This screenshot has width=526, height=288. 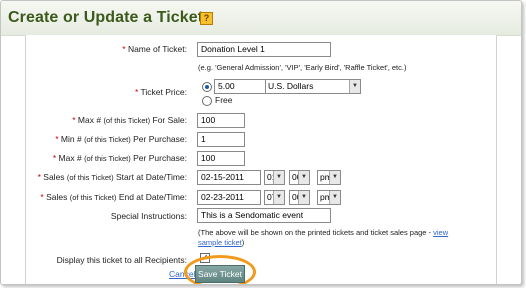 I want to click on price-input: 5.00, so click(x=240, y=86).